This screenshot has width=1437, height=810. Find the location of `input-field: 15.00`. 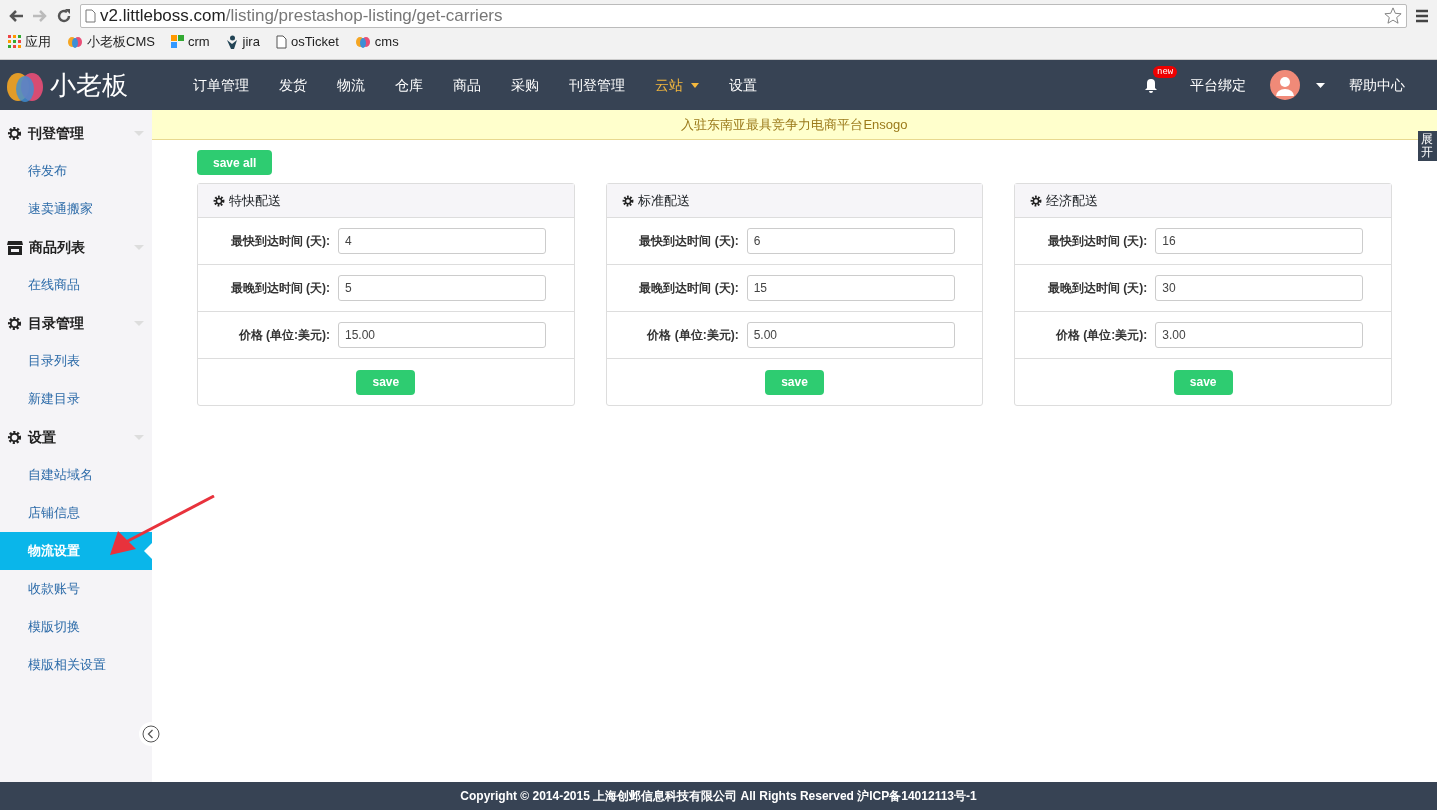

input-field: 15.00 is located at coordinates (442, 335).